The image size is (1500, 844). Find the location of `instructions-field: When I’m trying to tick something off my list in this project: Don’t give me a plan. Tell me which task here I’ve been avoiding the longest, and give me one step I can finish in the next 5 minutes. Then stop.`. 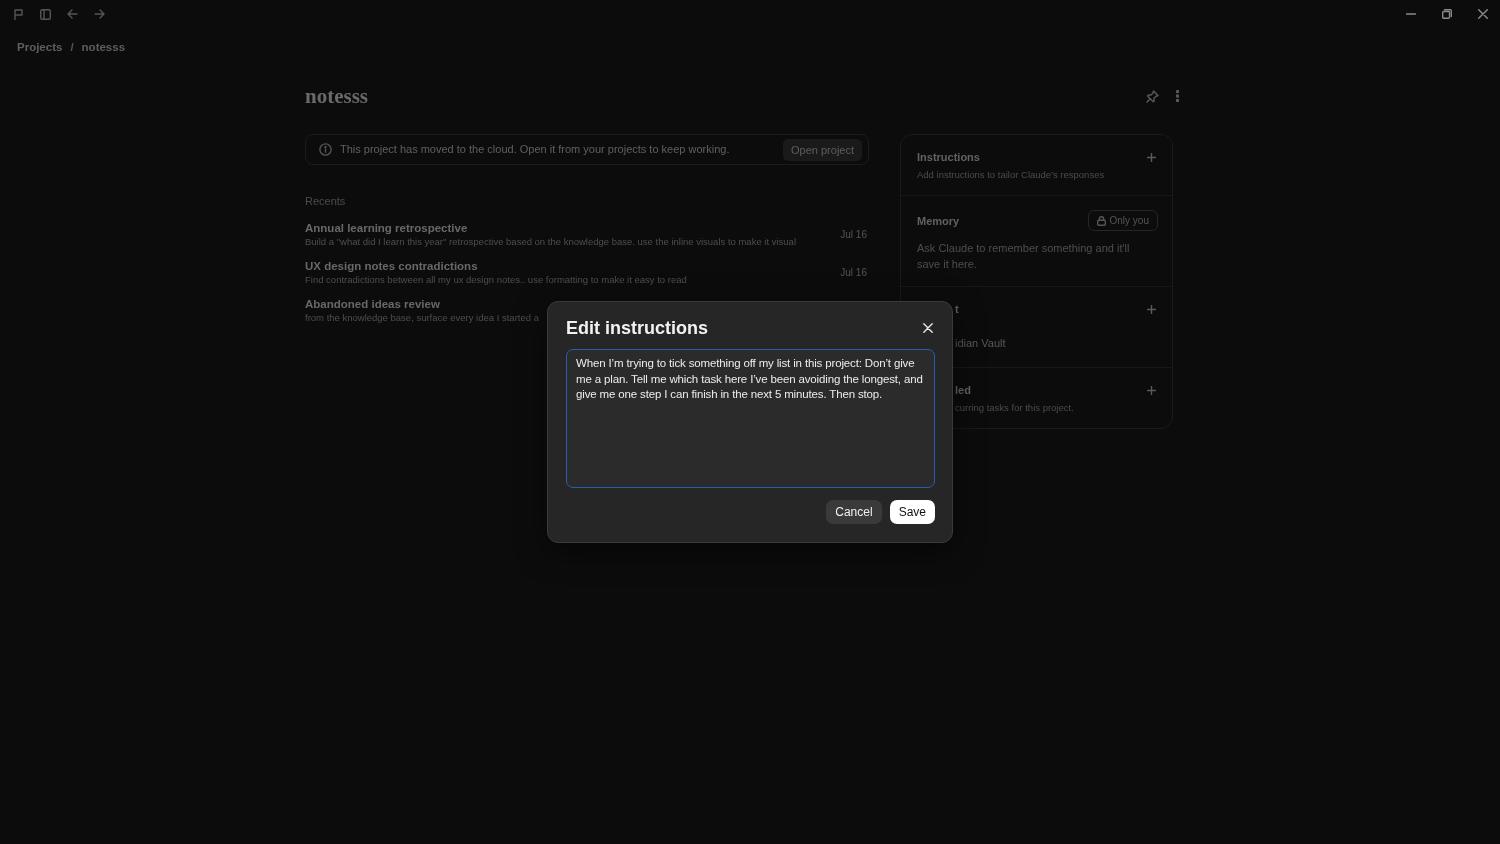

instructions-field: When I’m trying to tick something off my list in this project: Don’t give me a plan. Tell me which task here I’ve been avoiding the longest, and give me one step I can finish in the next 5 minutes. Then stop. is located at coordinates (750, 418).